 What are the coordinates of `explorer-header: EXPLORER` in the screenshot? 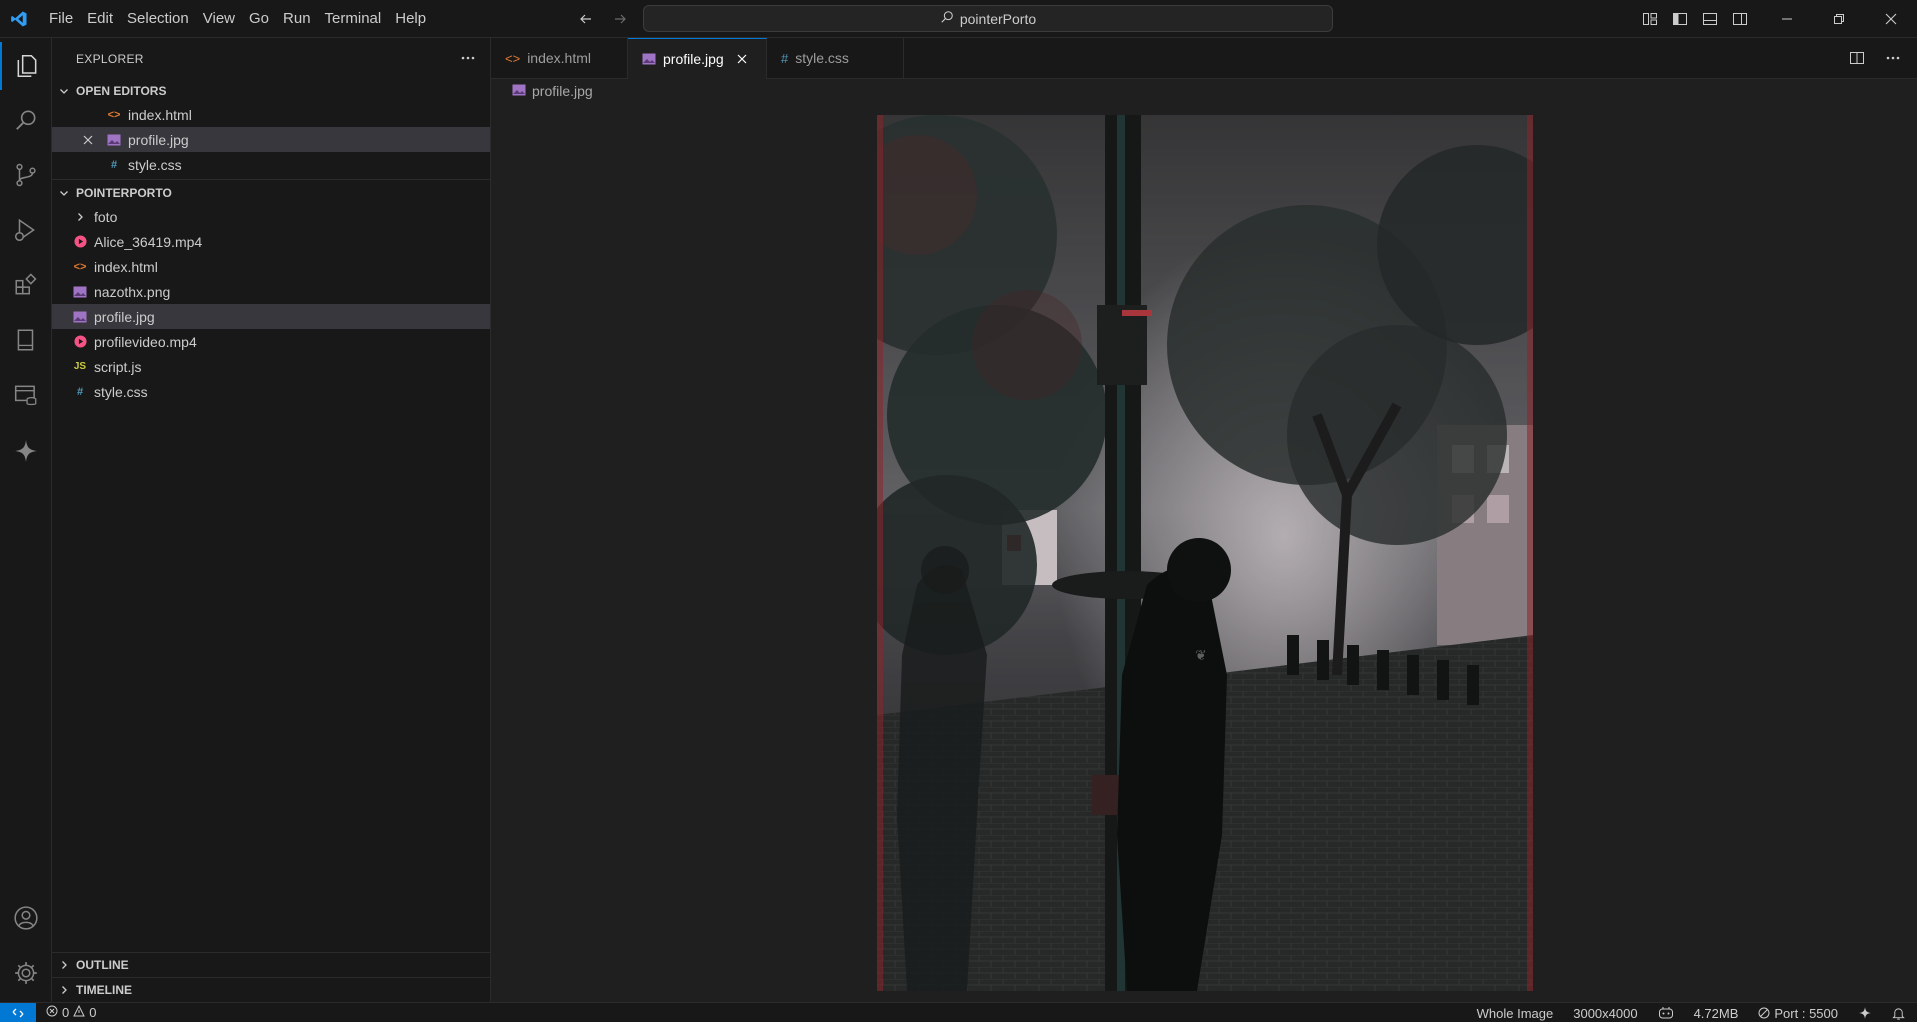 It's located at (271, 59).